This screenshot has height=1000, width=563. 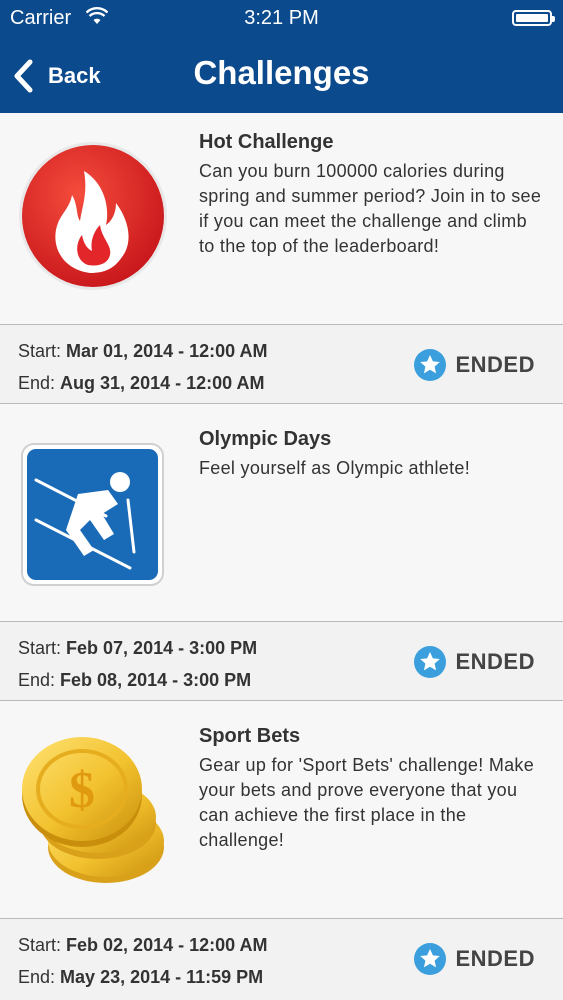 I want to click on end-date: End: Aug 31, 2014 - 12:00 AM, so click(x=141, y=383).